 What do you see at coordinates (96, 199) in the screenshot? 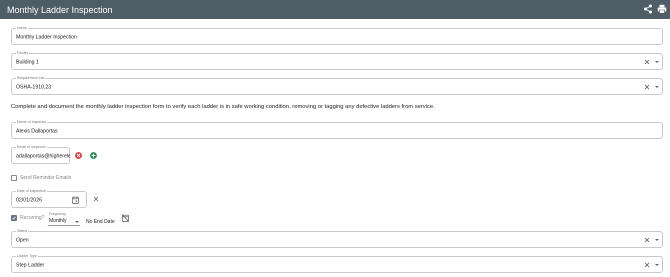
I see `clear-date-icon` at bounding box center [96, 199].